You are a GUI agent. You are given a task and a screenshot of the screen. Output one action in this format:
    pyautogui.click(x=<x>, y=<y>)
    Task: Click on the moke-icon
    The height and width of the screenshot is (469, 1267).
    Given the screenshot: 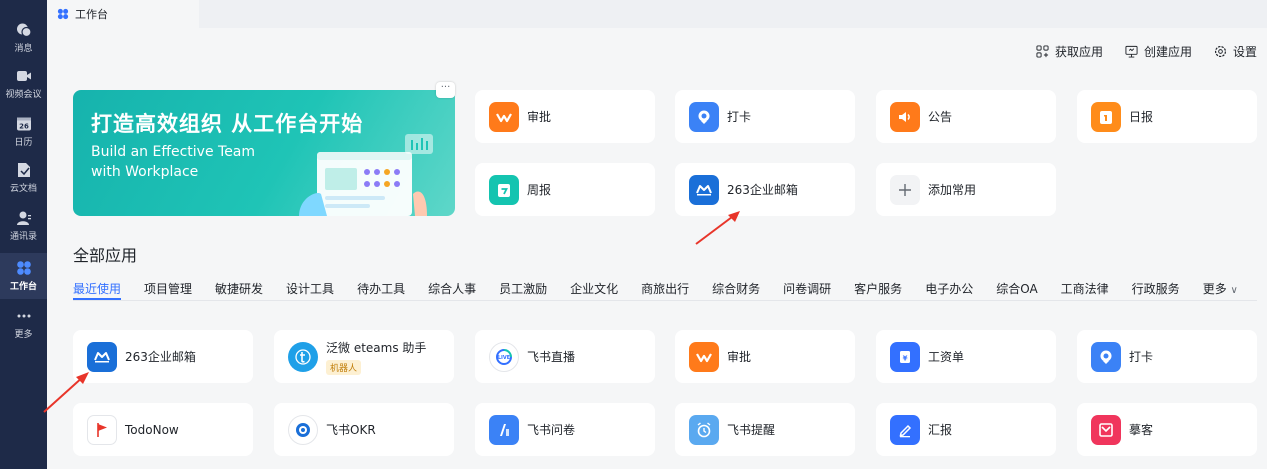 What is the action you would take?
    pyautogui.click(x=1106, y=429)
    